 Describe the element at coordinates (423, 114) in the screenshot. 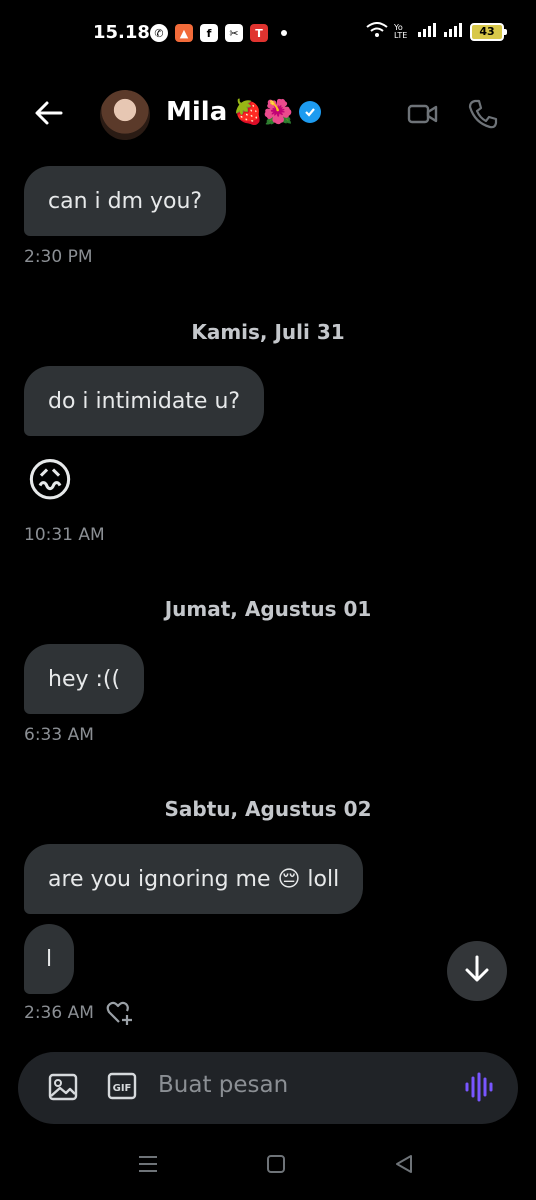

I see `video-call-icon` at that location.